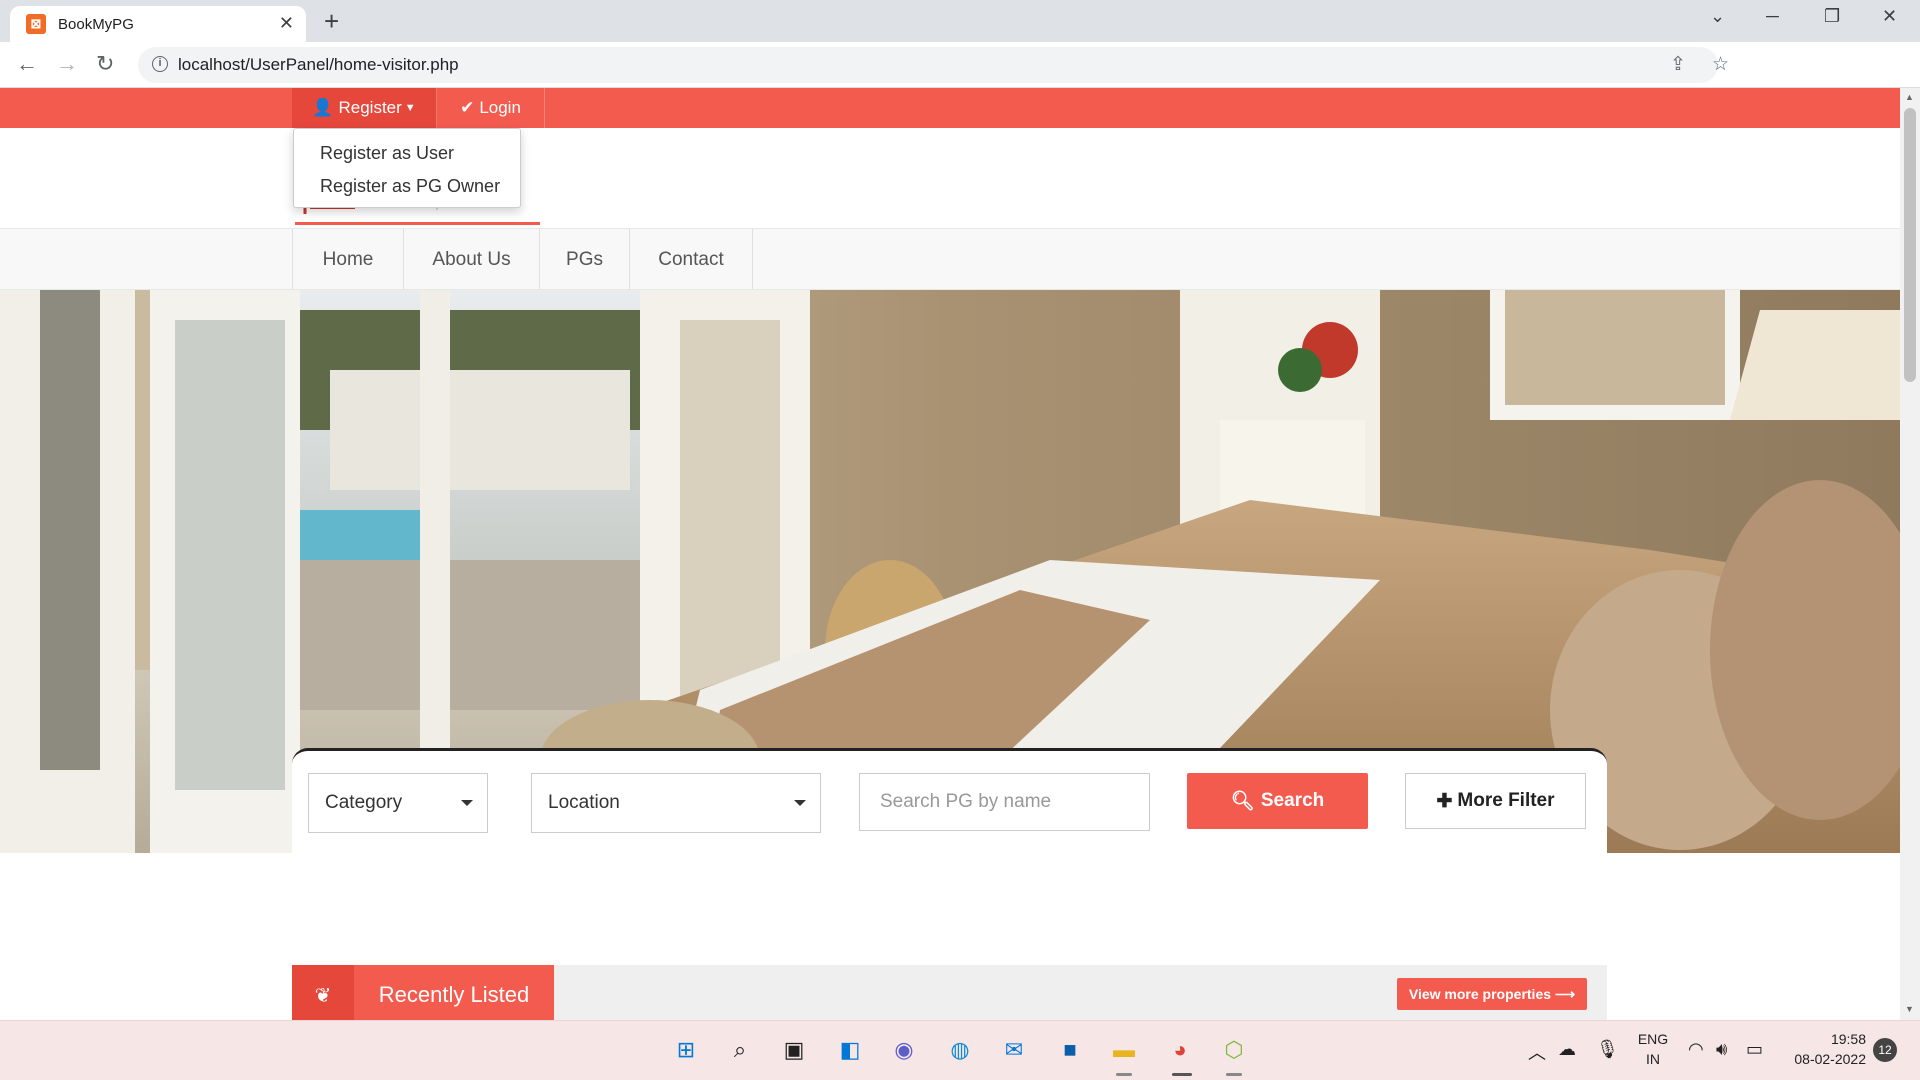 This screenshot has height=1080, width=1920. What do you see at coordinates (36, 24) in the screenshot?
I see `xampp-favicon-icon: ⊠` at bounding box center [36, 24].